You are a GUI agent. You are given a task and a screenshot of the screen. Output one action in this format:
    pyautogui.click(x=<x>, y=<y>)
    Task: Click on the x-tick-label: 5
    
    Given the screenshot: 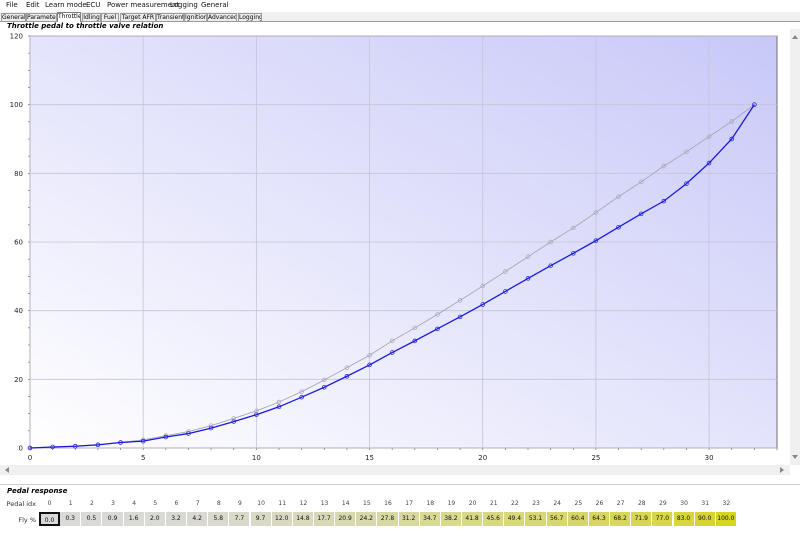 What is the action you would take?
    pyautogui.click(x=143, y=458)
    